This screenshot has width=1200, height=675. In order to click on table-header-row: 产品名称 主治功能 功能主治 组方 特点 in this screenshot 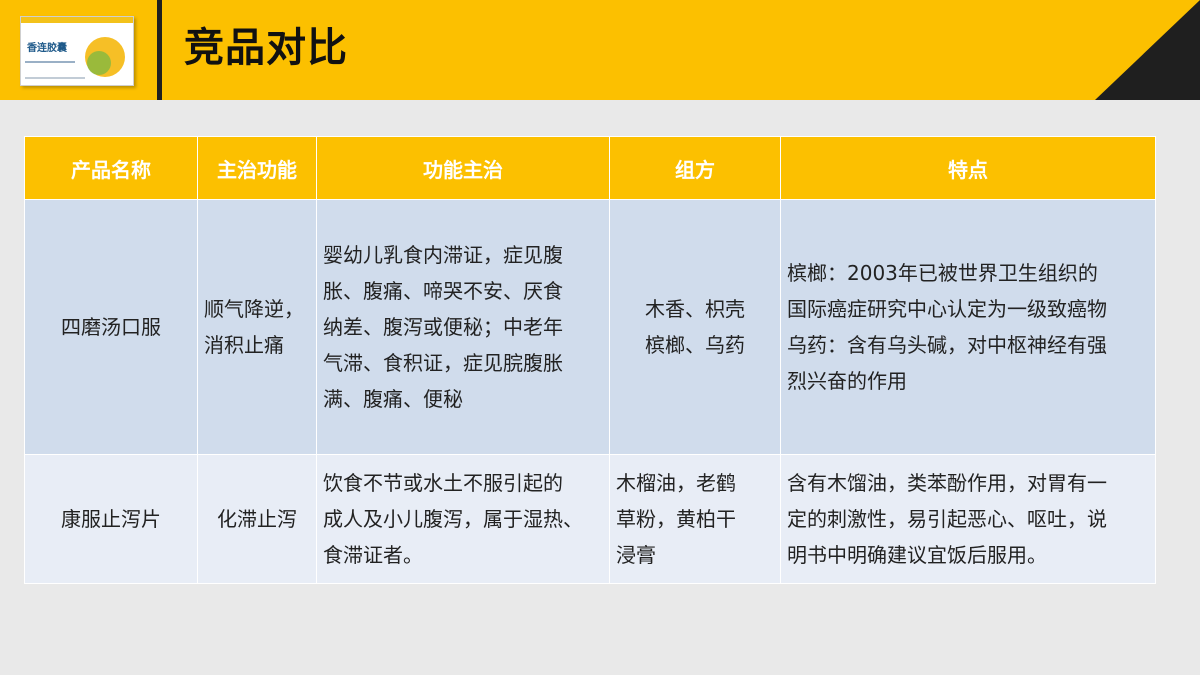, I will do `click(590, 168)`.